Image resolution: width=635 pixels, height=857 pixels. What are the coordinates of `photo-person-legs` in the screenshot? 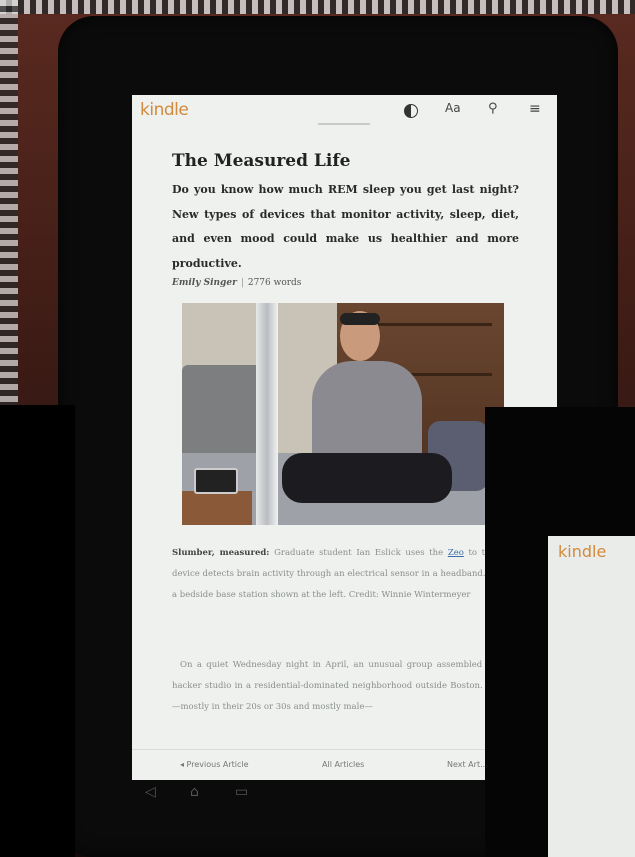 It's located at (367, 478).